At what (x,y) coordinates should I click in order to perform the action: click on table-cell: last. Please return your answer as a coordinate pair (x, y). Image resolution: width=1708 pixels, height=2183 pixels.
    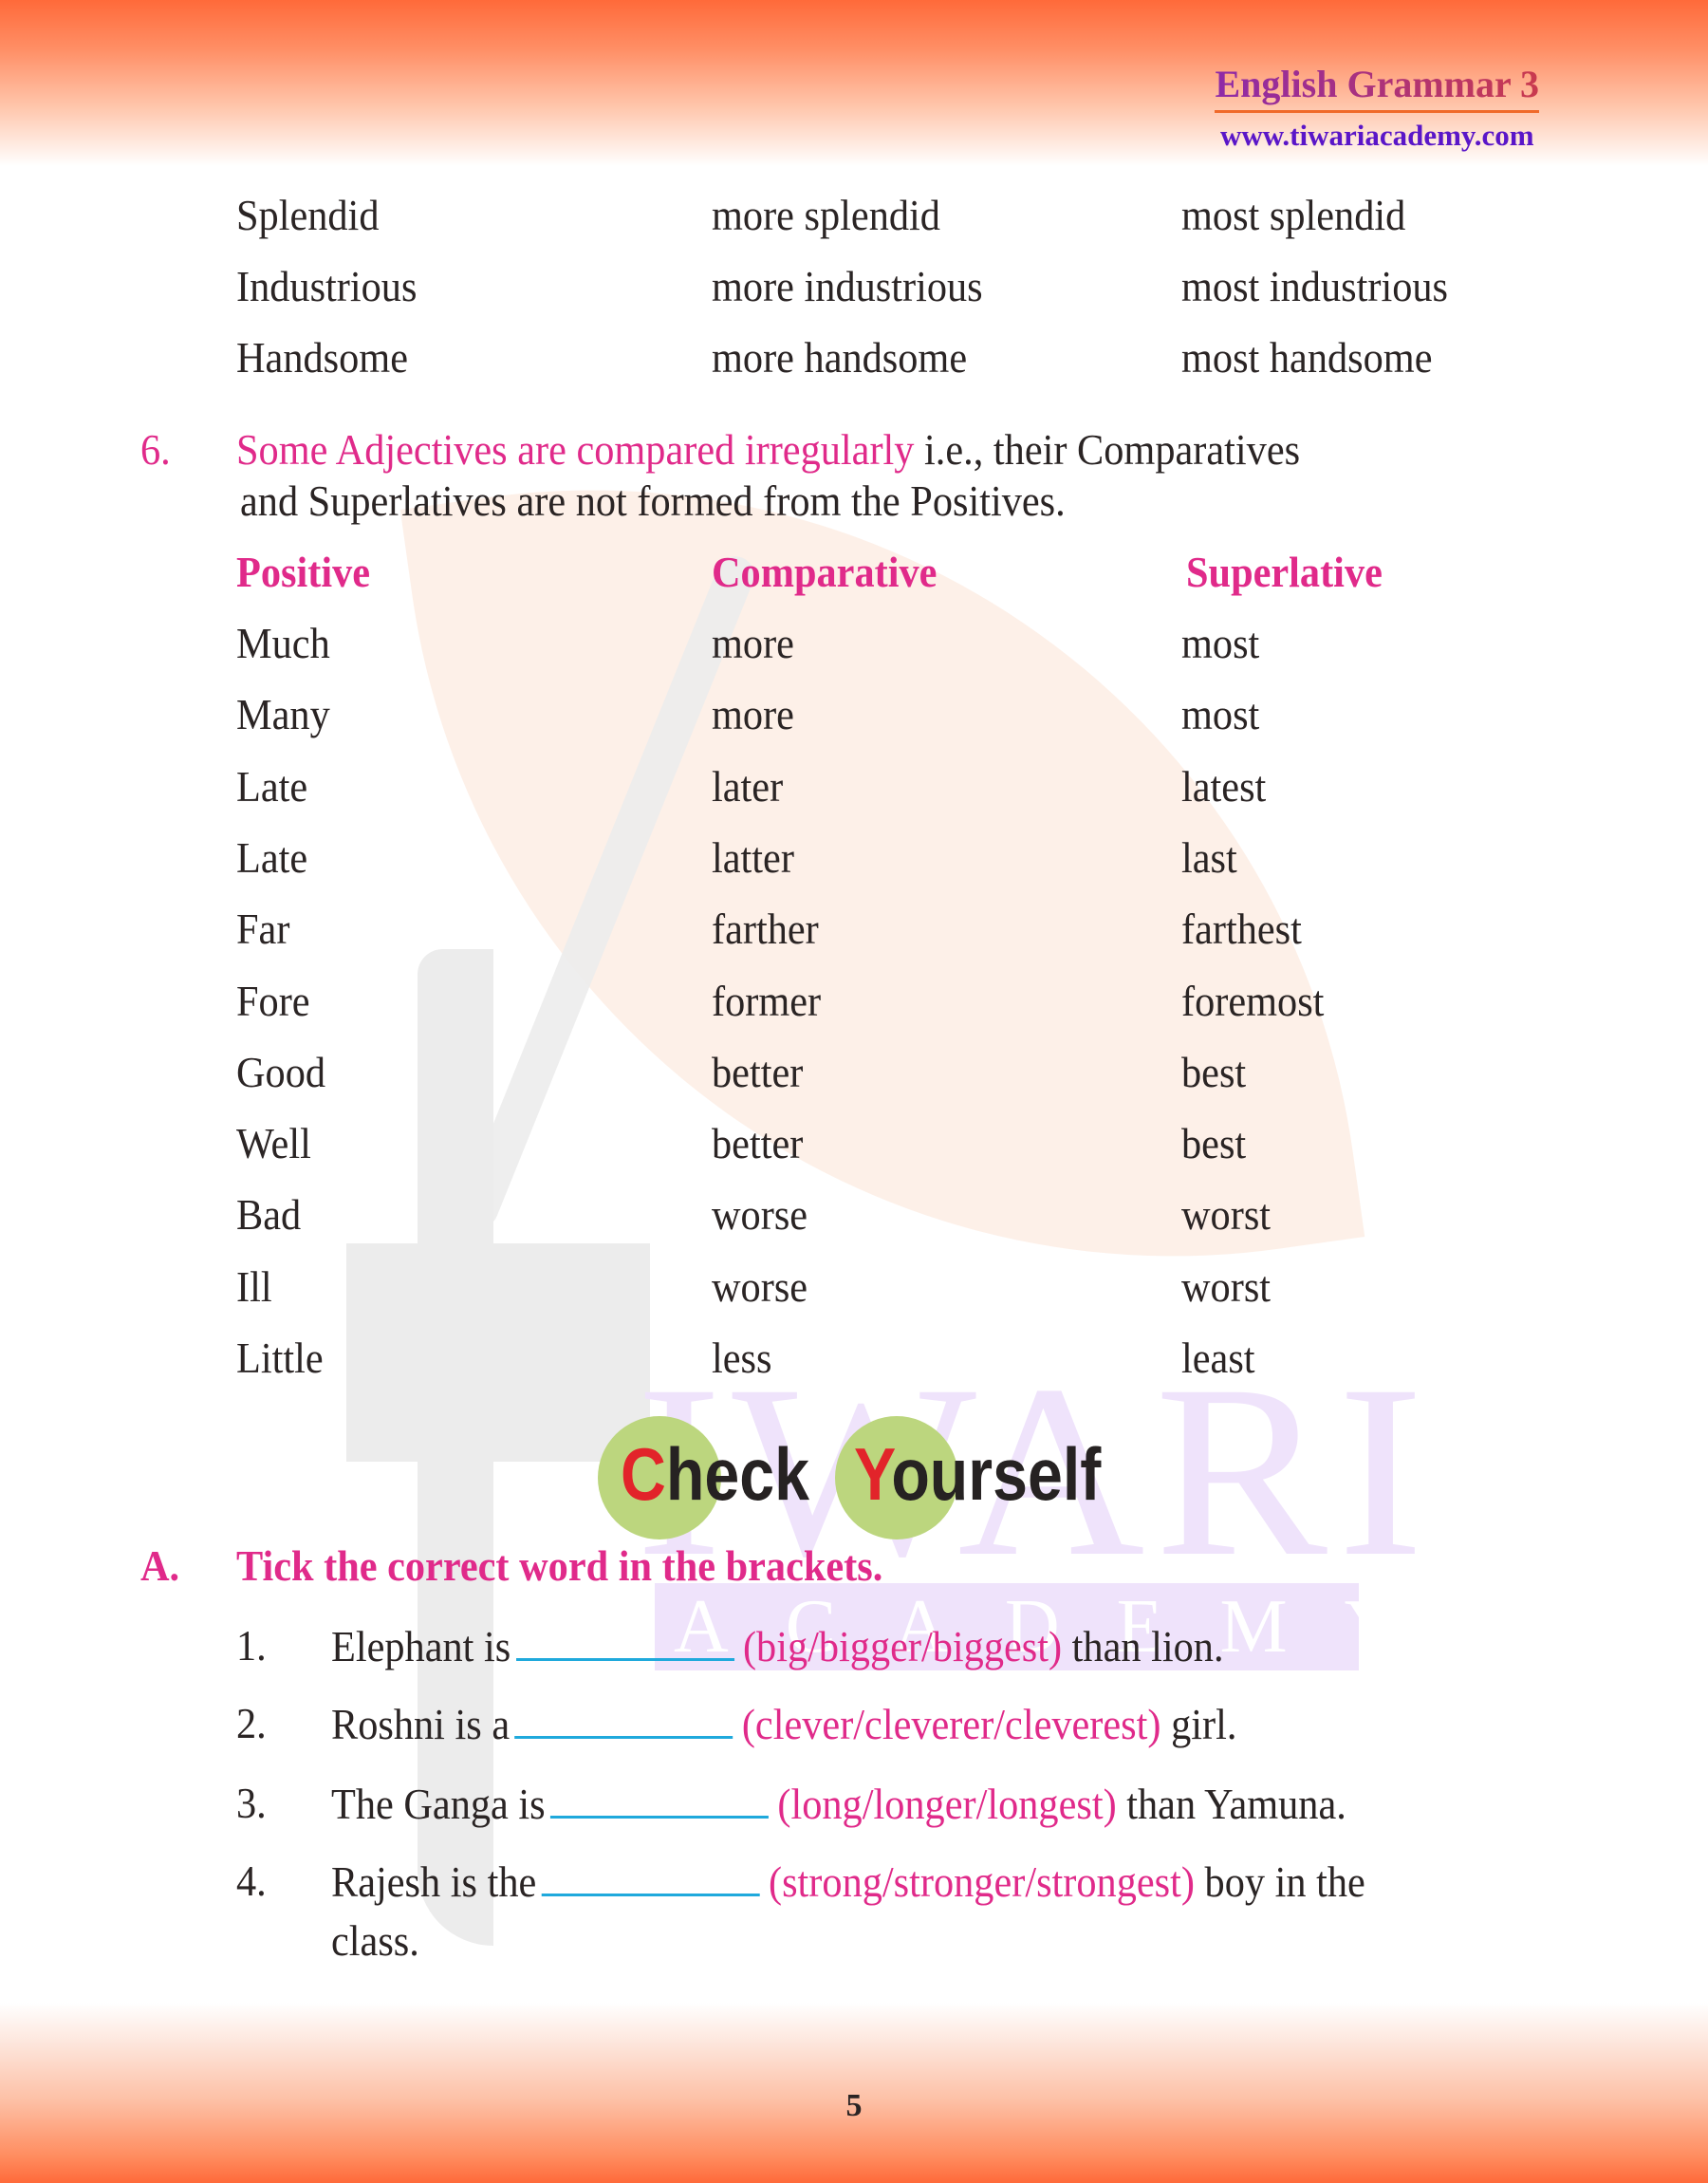
    Looking at the image, I should click on (1209, 857).